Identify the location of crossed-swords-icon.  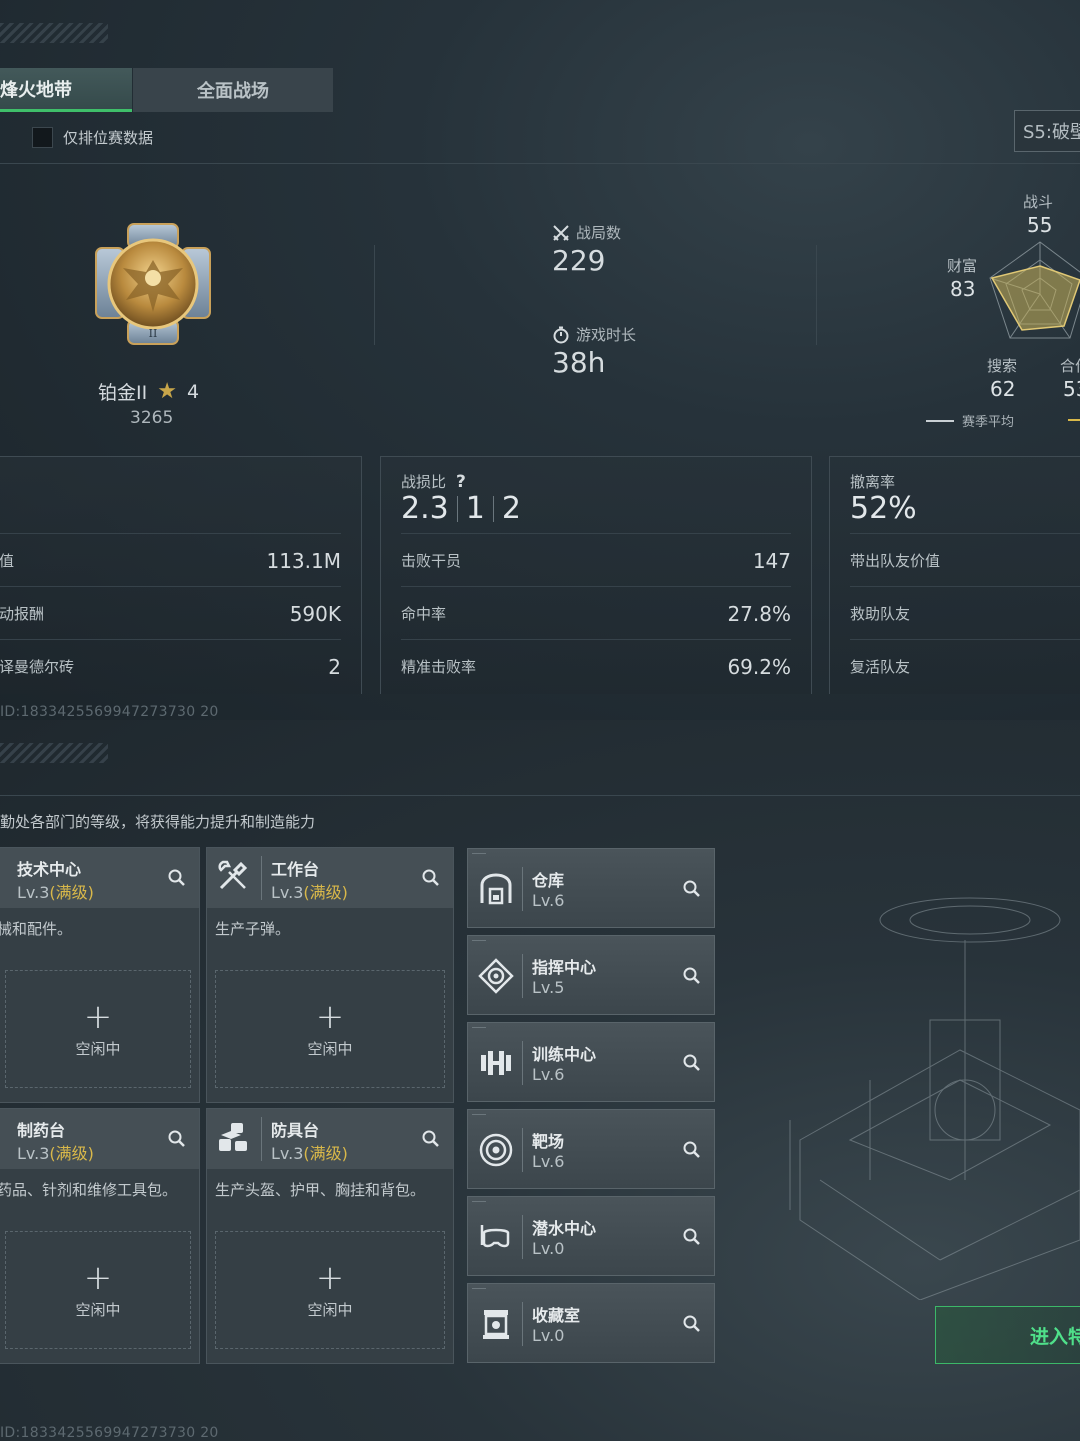
(561, 232).